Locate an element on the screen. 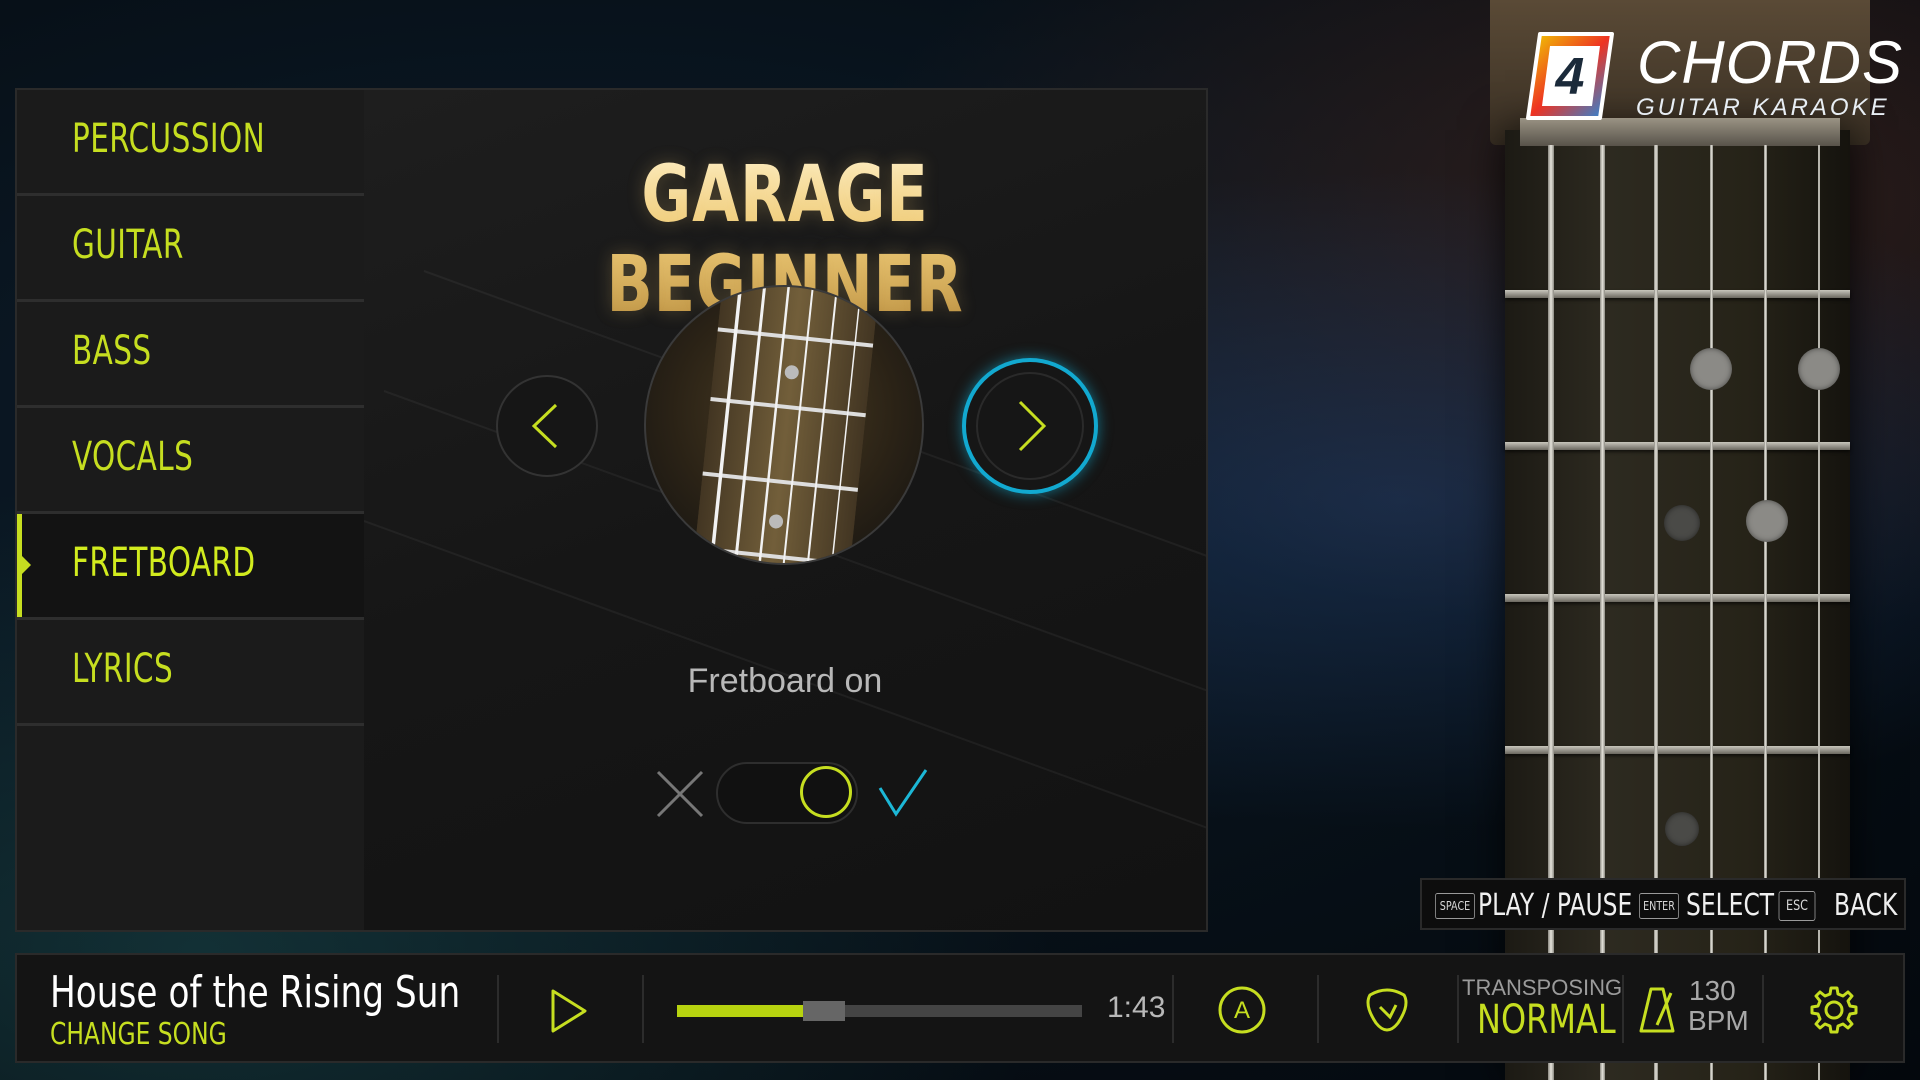  next-preset-button is located at coordinates (1030, 426).